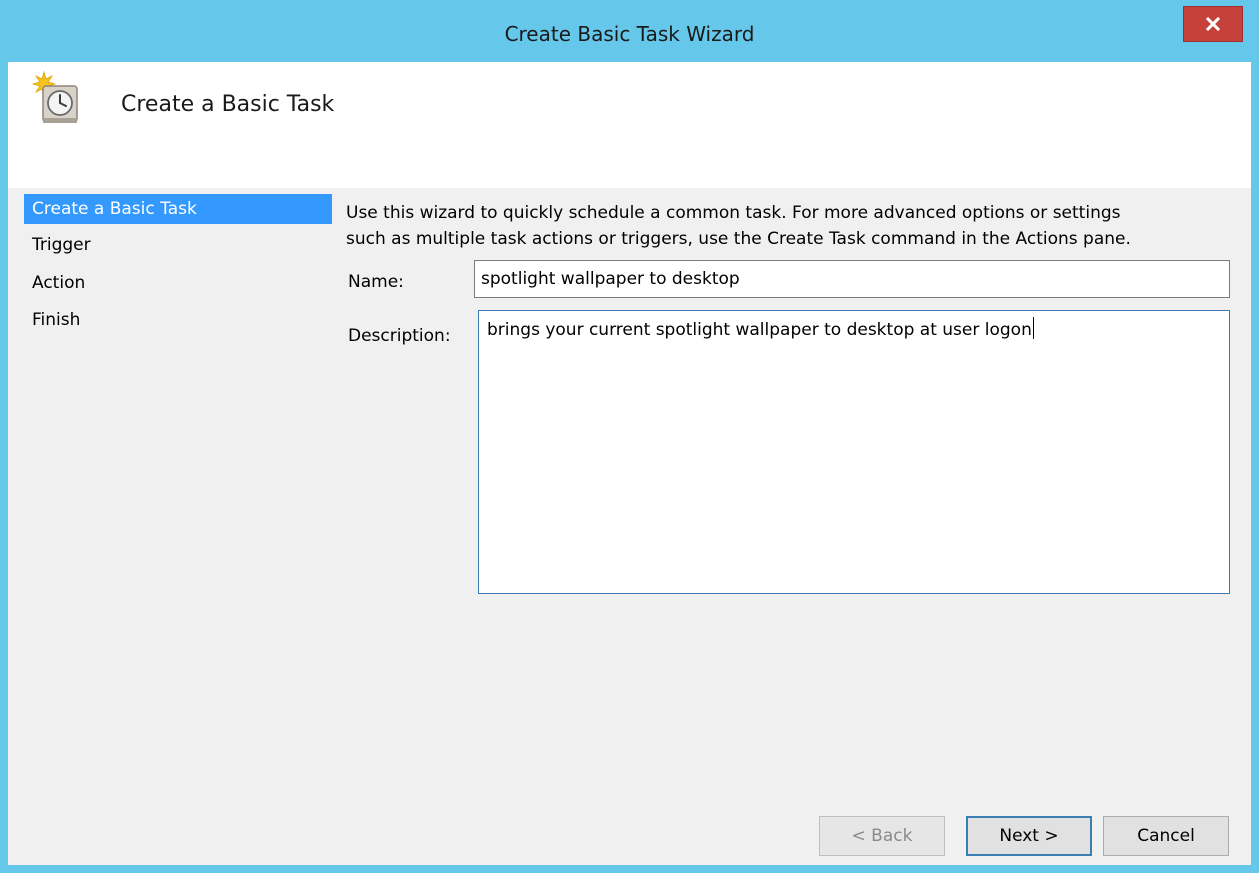 Image resolution: width=1259 pixels, height=873 pixels. I want to click on task-scheduler-clock-icon, so click(54, 96).